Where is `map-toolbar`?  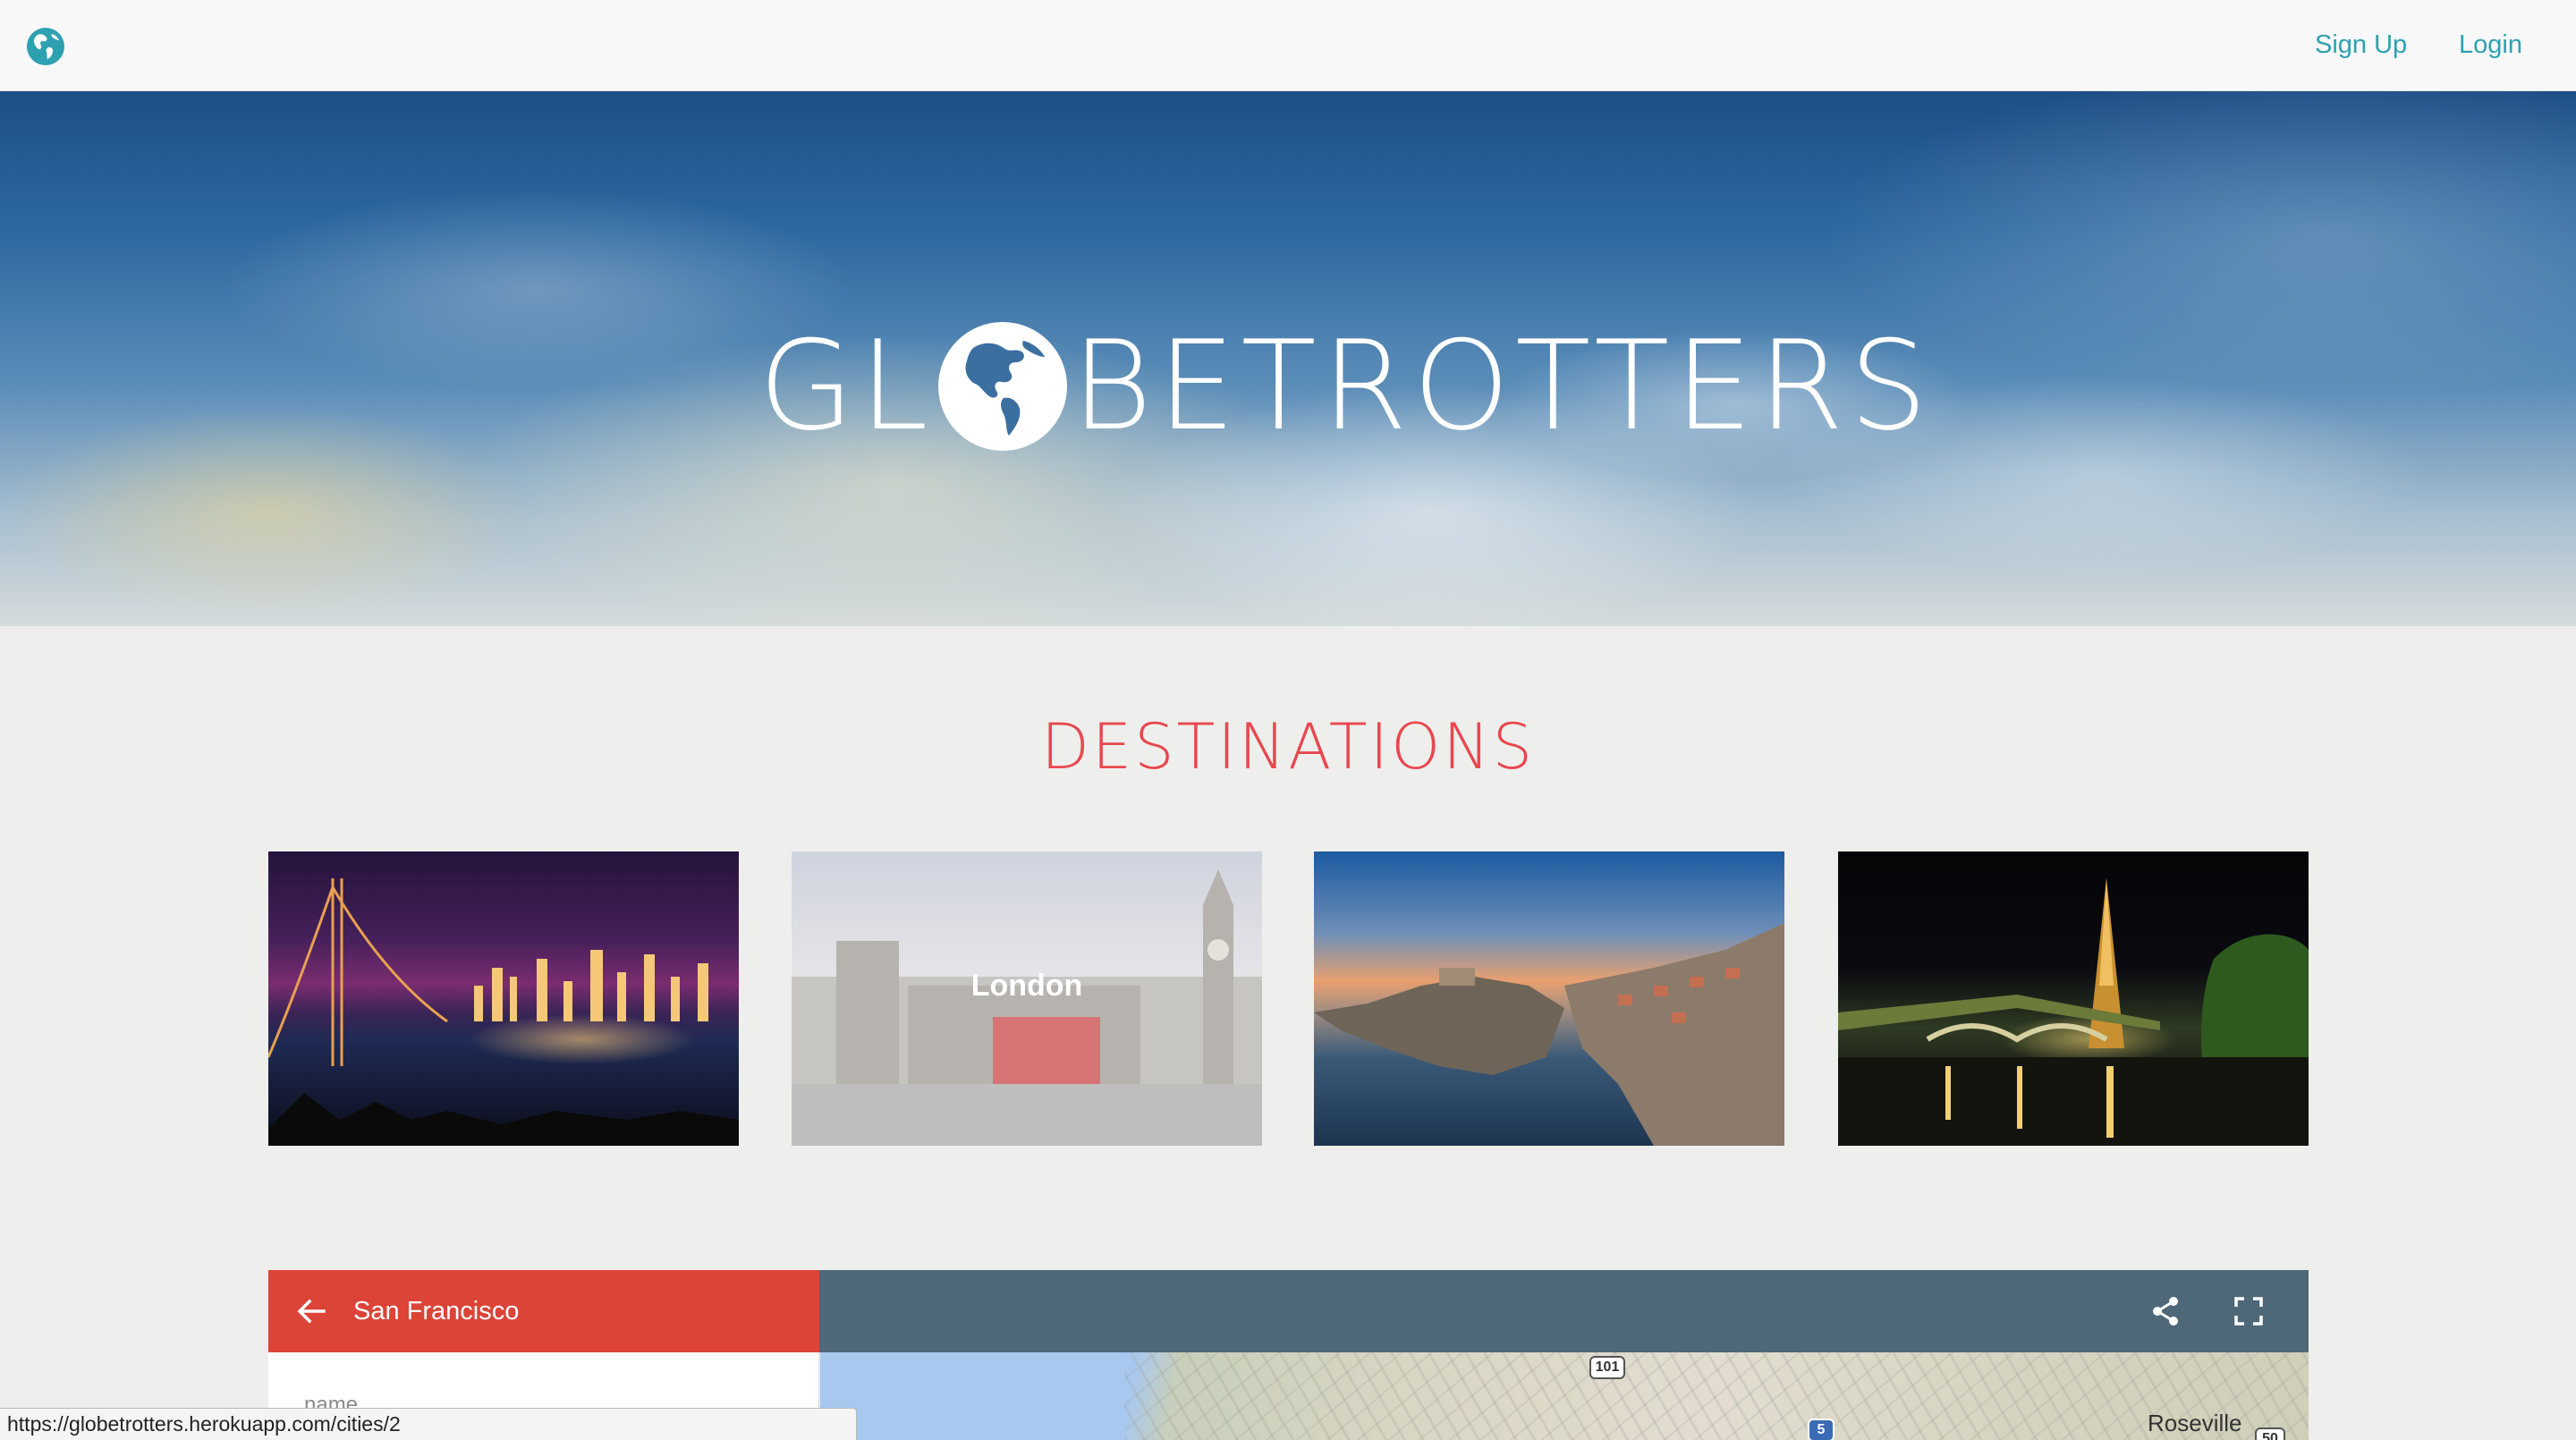 map-toolbar is located at coordinates (1564, 1311).